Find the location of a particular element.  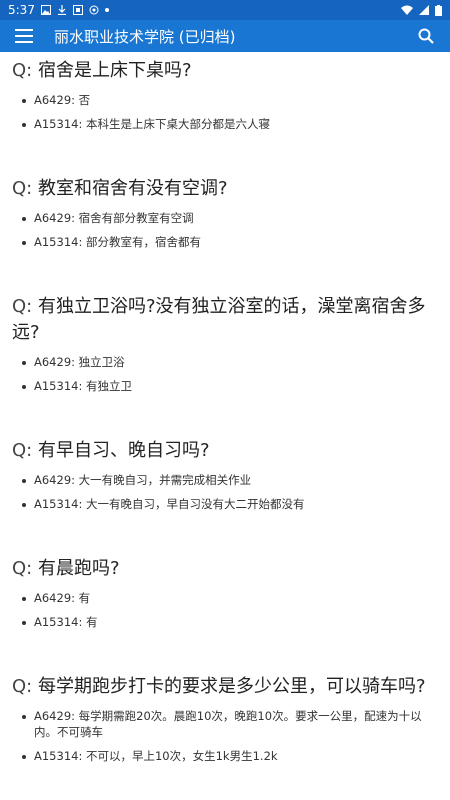

answer-item: A15314: 不可以，早上10次，女生1k男生1.2k is located at coordinates (230, 756).